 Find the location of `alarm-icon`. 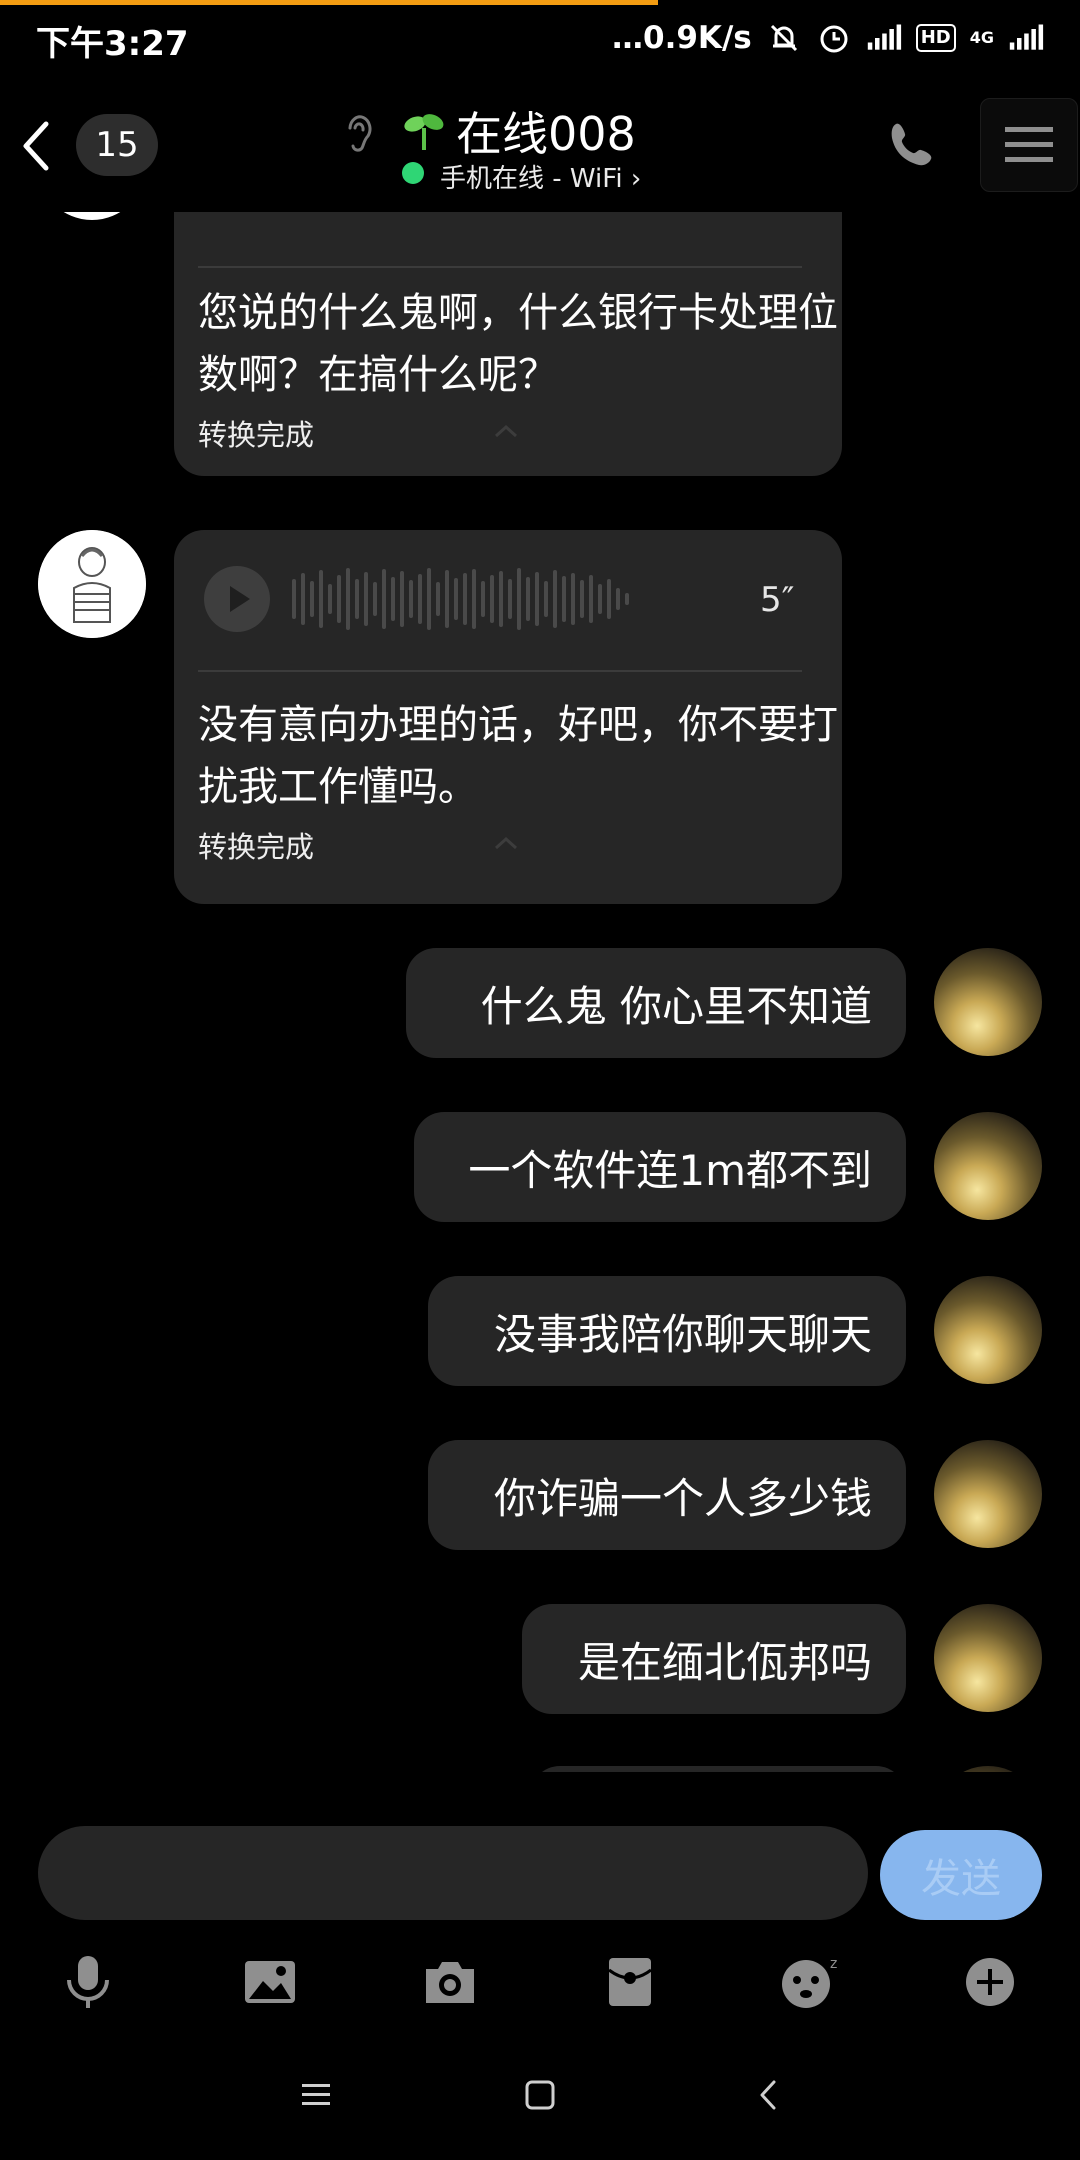

alarm-icon is located at coordinates (834, 38).